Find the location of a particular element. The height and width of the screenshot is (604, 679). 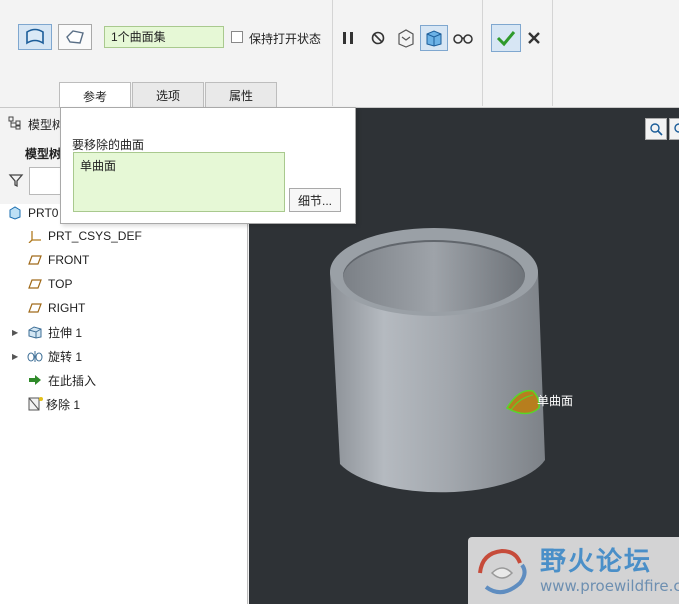

keep-open-label: 保持打开状态 is located at coordinates (285, 39).